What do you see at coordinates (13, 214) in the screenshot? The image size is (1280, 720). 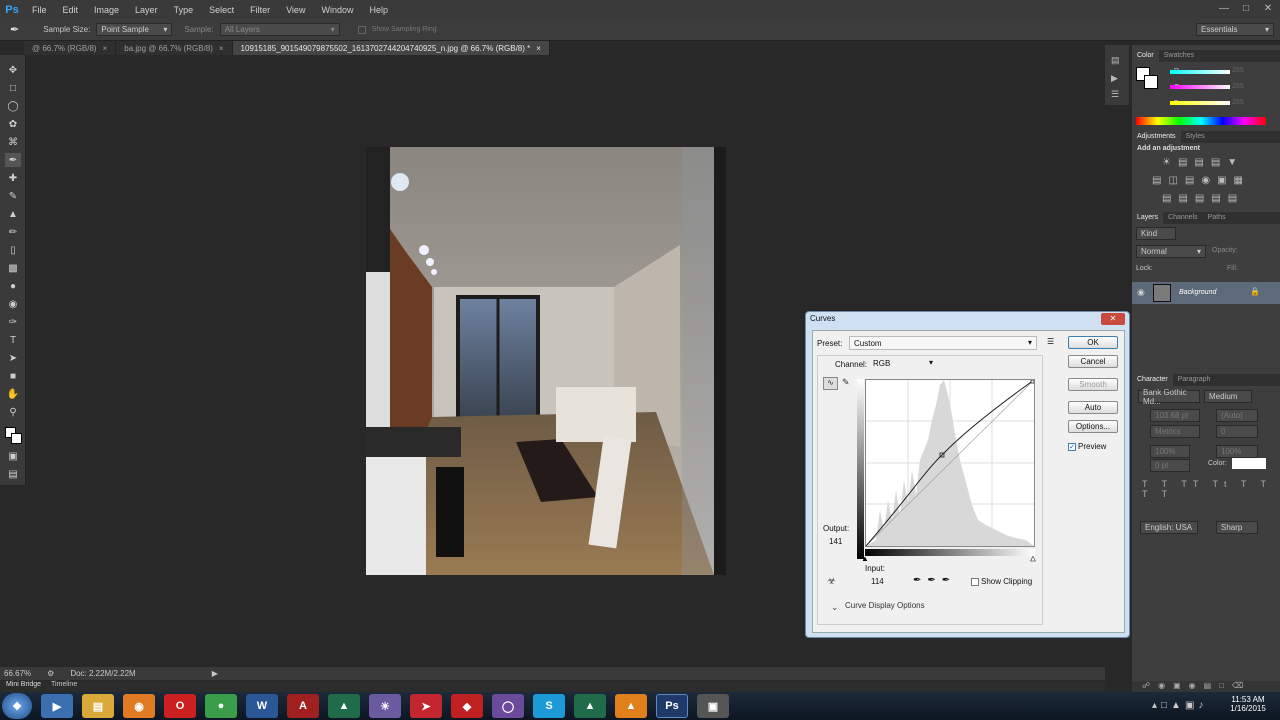 I see `stamp-tool-icon: ▲` at bounding box center [13, 214].